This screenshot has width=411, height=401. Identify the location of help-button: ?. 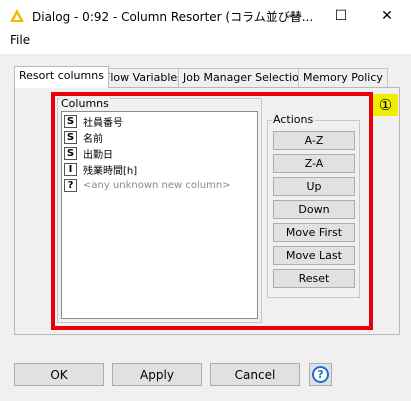
(320, 374).